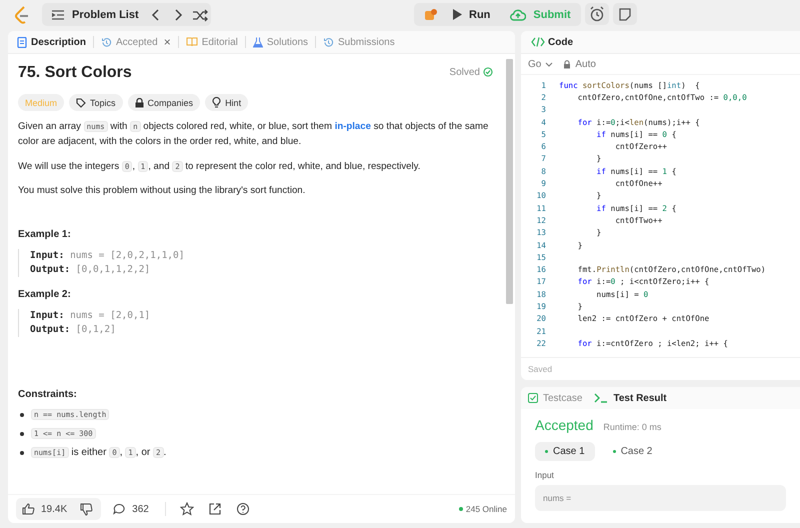  I want to click on scrollbar-thumb, so click(509, 181).